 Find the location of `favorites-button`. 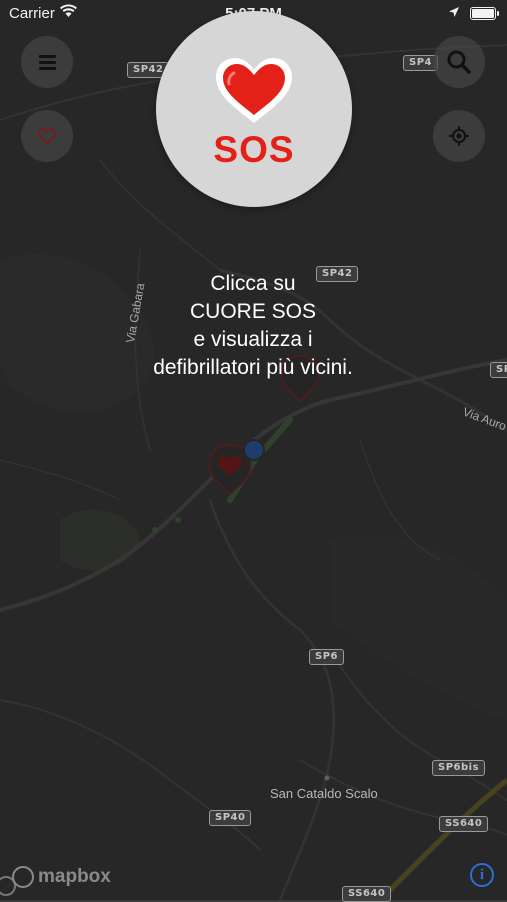

favorites-button is located at coordinates (47, 136).